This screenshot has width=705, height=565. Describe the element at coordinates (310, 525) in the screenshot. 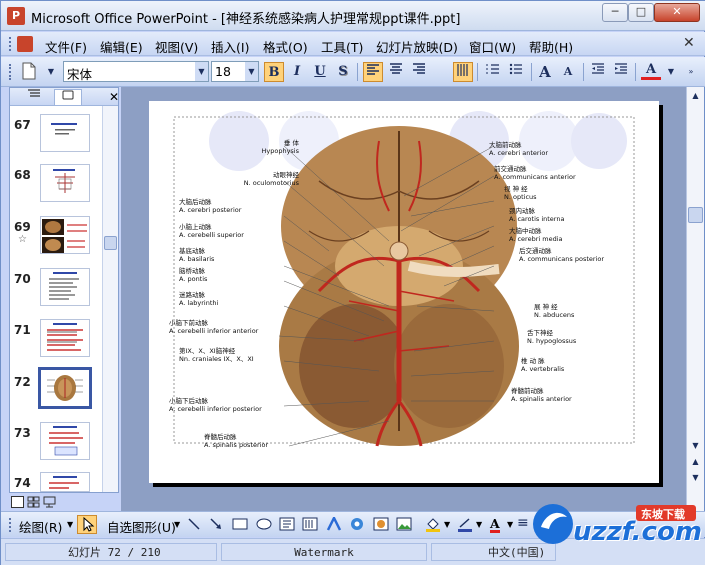

I see `vertical-textbox-icon` at that location.